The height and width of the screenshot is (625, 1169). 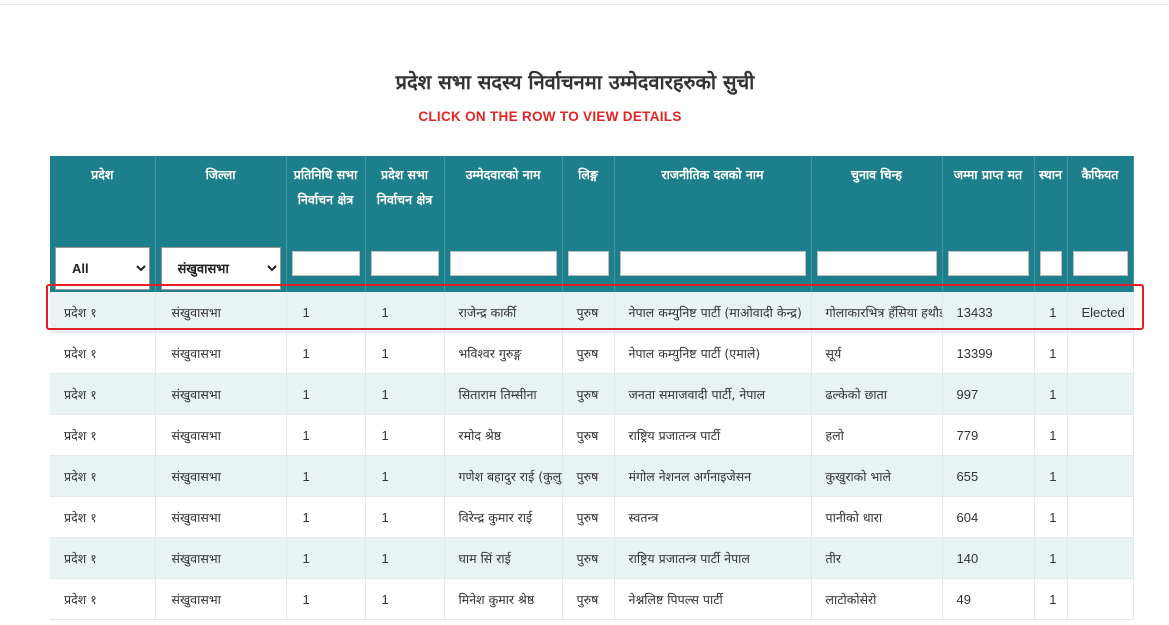 What do you see at coordinates (713, 394) in the screenshot?
I see `cell-party: जनता समाजवादी पार्टी, नेपाल` at bounding box center [713, 394].